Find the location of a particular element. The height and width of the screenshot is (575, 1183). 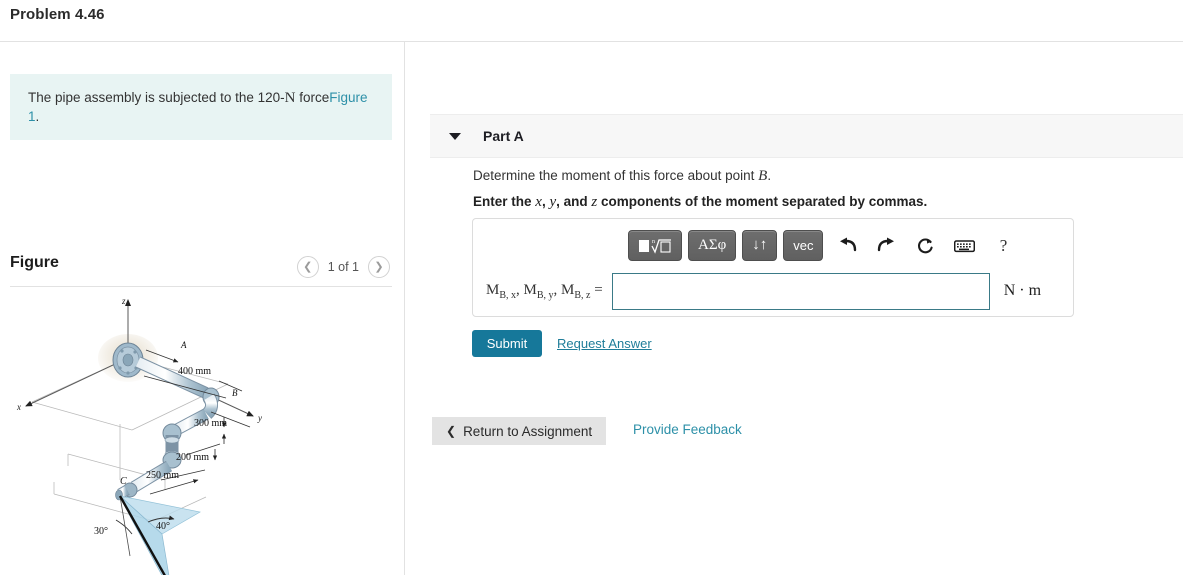

figure-angle-30: 30° is located at coordinates (101, 531).